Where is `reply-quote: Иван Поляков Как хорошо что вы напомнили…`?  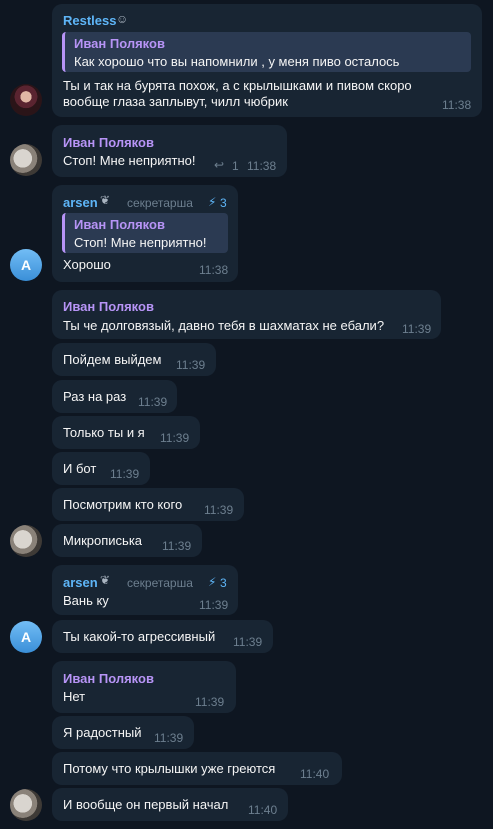
reply-quote: Иван Поляков Как хорошо что вы напомнили… is located at coordinates (266, 52).